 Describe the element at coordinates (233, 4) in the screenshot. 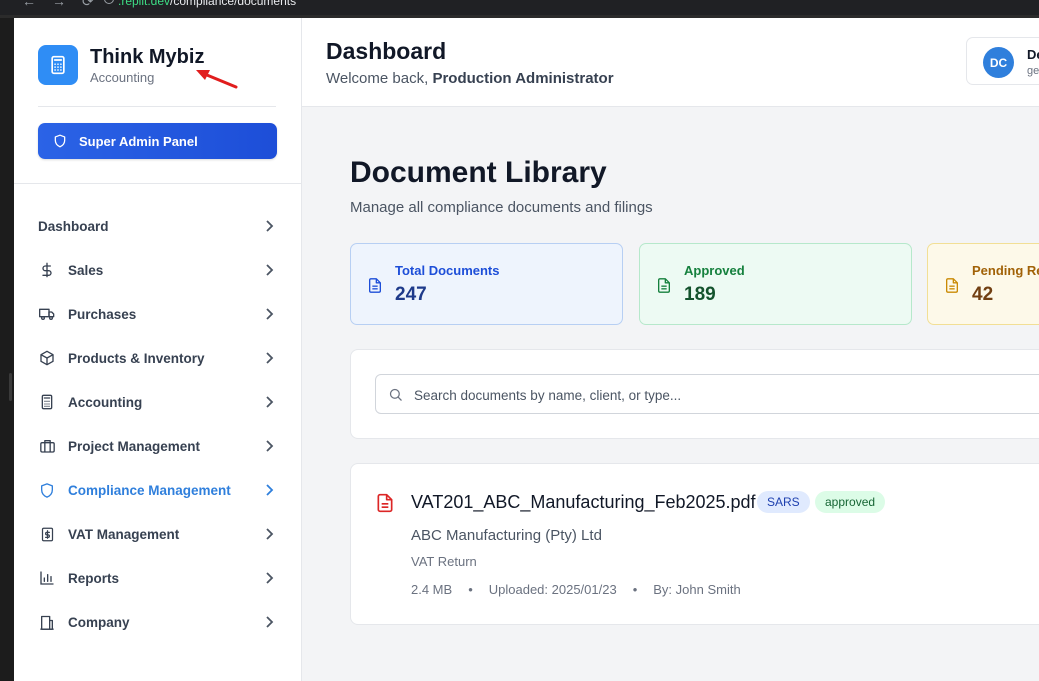

I see `url-path: /compliance/documents` at that location.